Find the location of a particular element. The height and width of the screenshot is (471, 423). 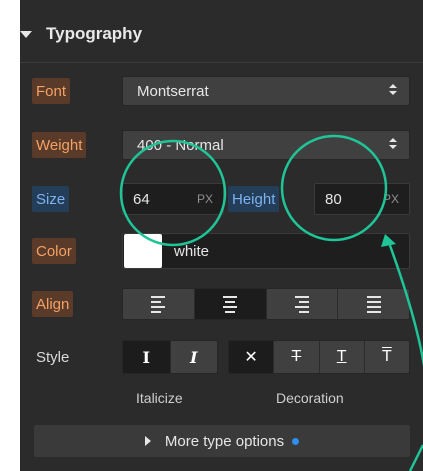

indicator-dot-icon is located at coordinates (296, 441).